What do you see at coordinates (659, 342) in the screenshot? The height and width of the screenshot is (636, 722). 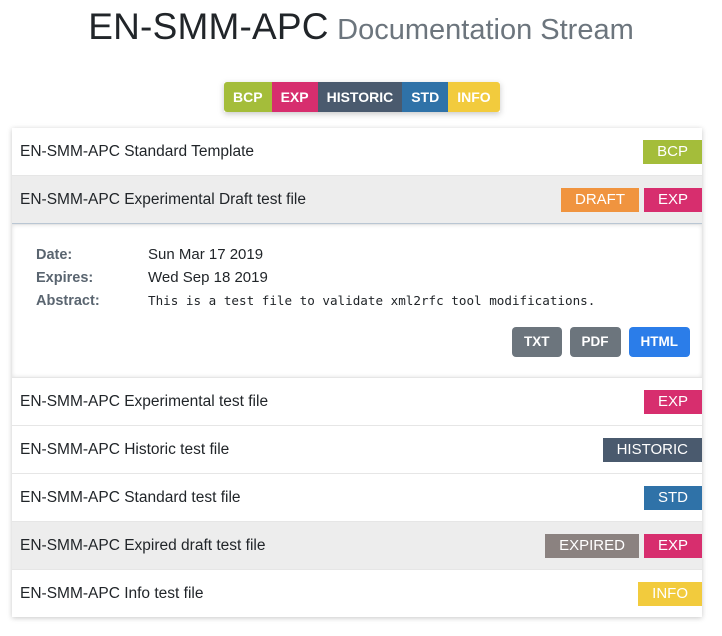 I see `html-button: HTML` at bounding box center [659, 342].